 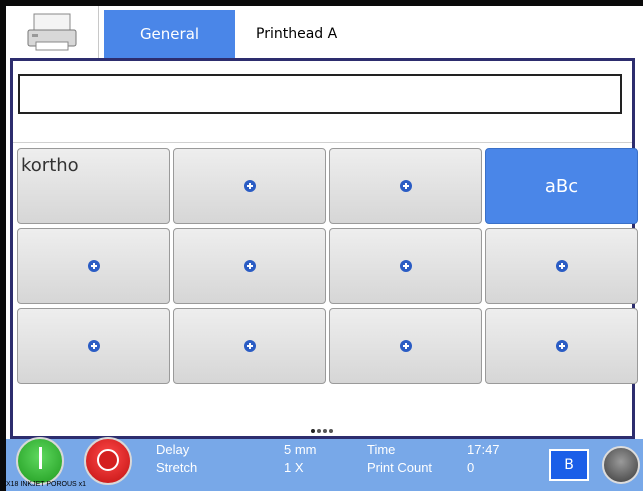 I want to click on start-print-button, so click(x=40, y=461).